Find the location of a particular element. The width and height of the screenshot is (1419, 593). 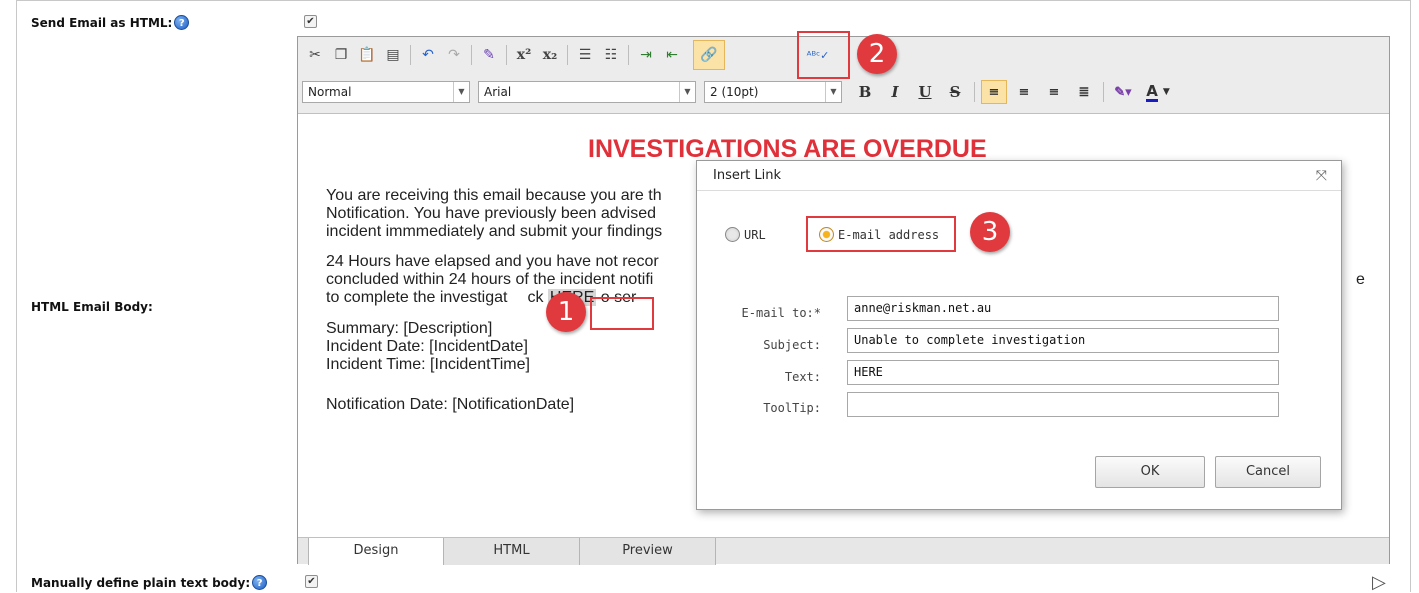

cancel-button: Cancel is located at coordinates (1268, 472).